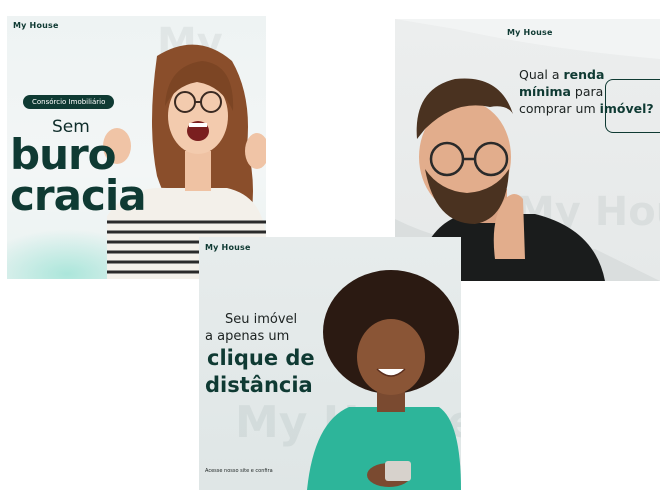  Describe the element at coordinates (587, 91) in the screenshot. I see `question-part: para` at that location.